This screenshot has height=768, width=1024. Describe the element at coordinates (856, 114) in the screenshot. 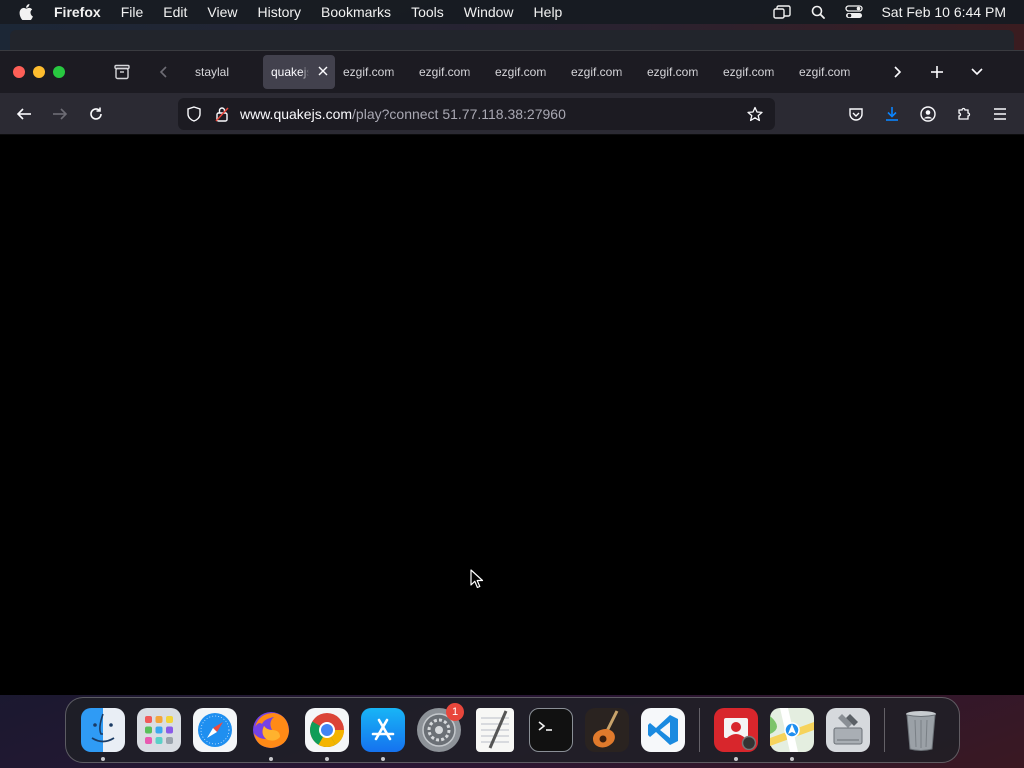

I see `pocket-button` at that location.